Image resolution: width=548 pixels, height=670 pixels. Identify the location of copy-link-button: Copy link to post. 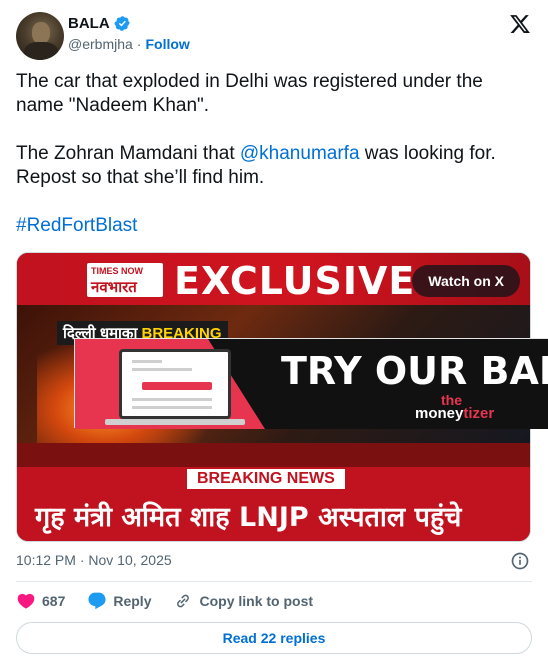
(243, 601).